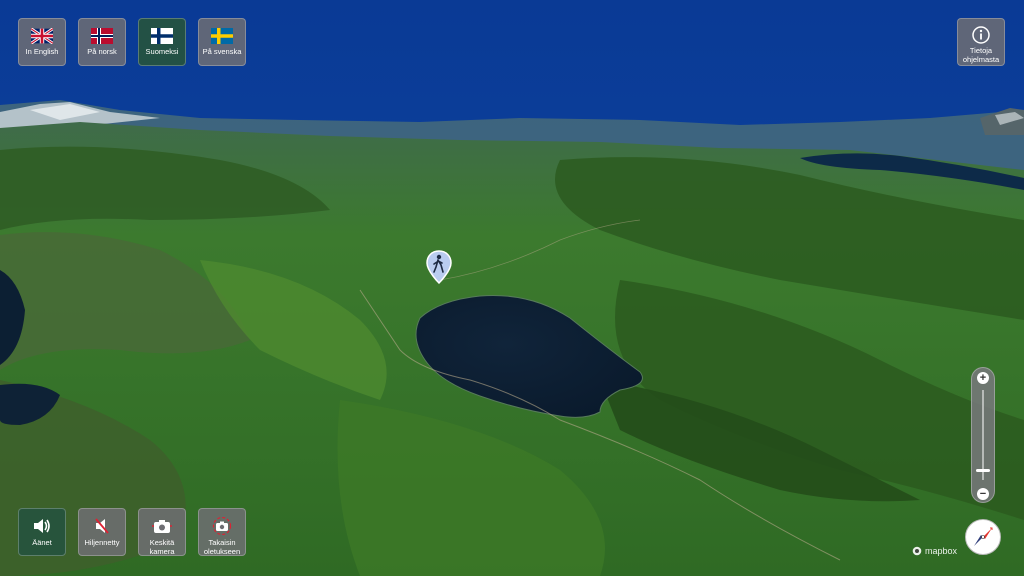 The width and height of the screenshot is (1024, 576). Describe the element at coordinates (162, 36) in the screenshot. I see `finland-flag-icon` at that location.